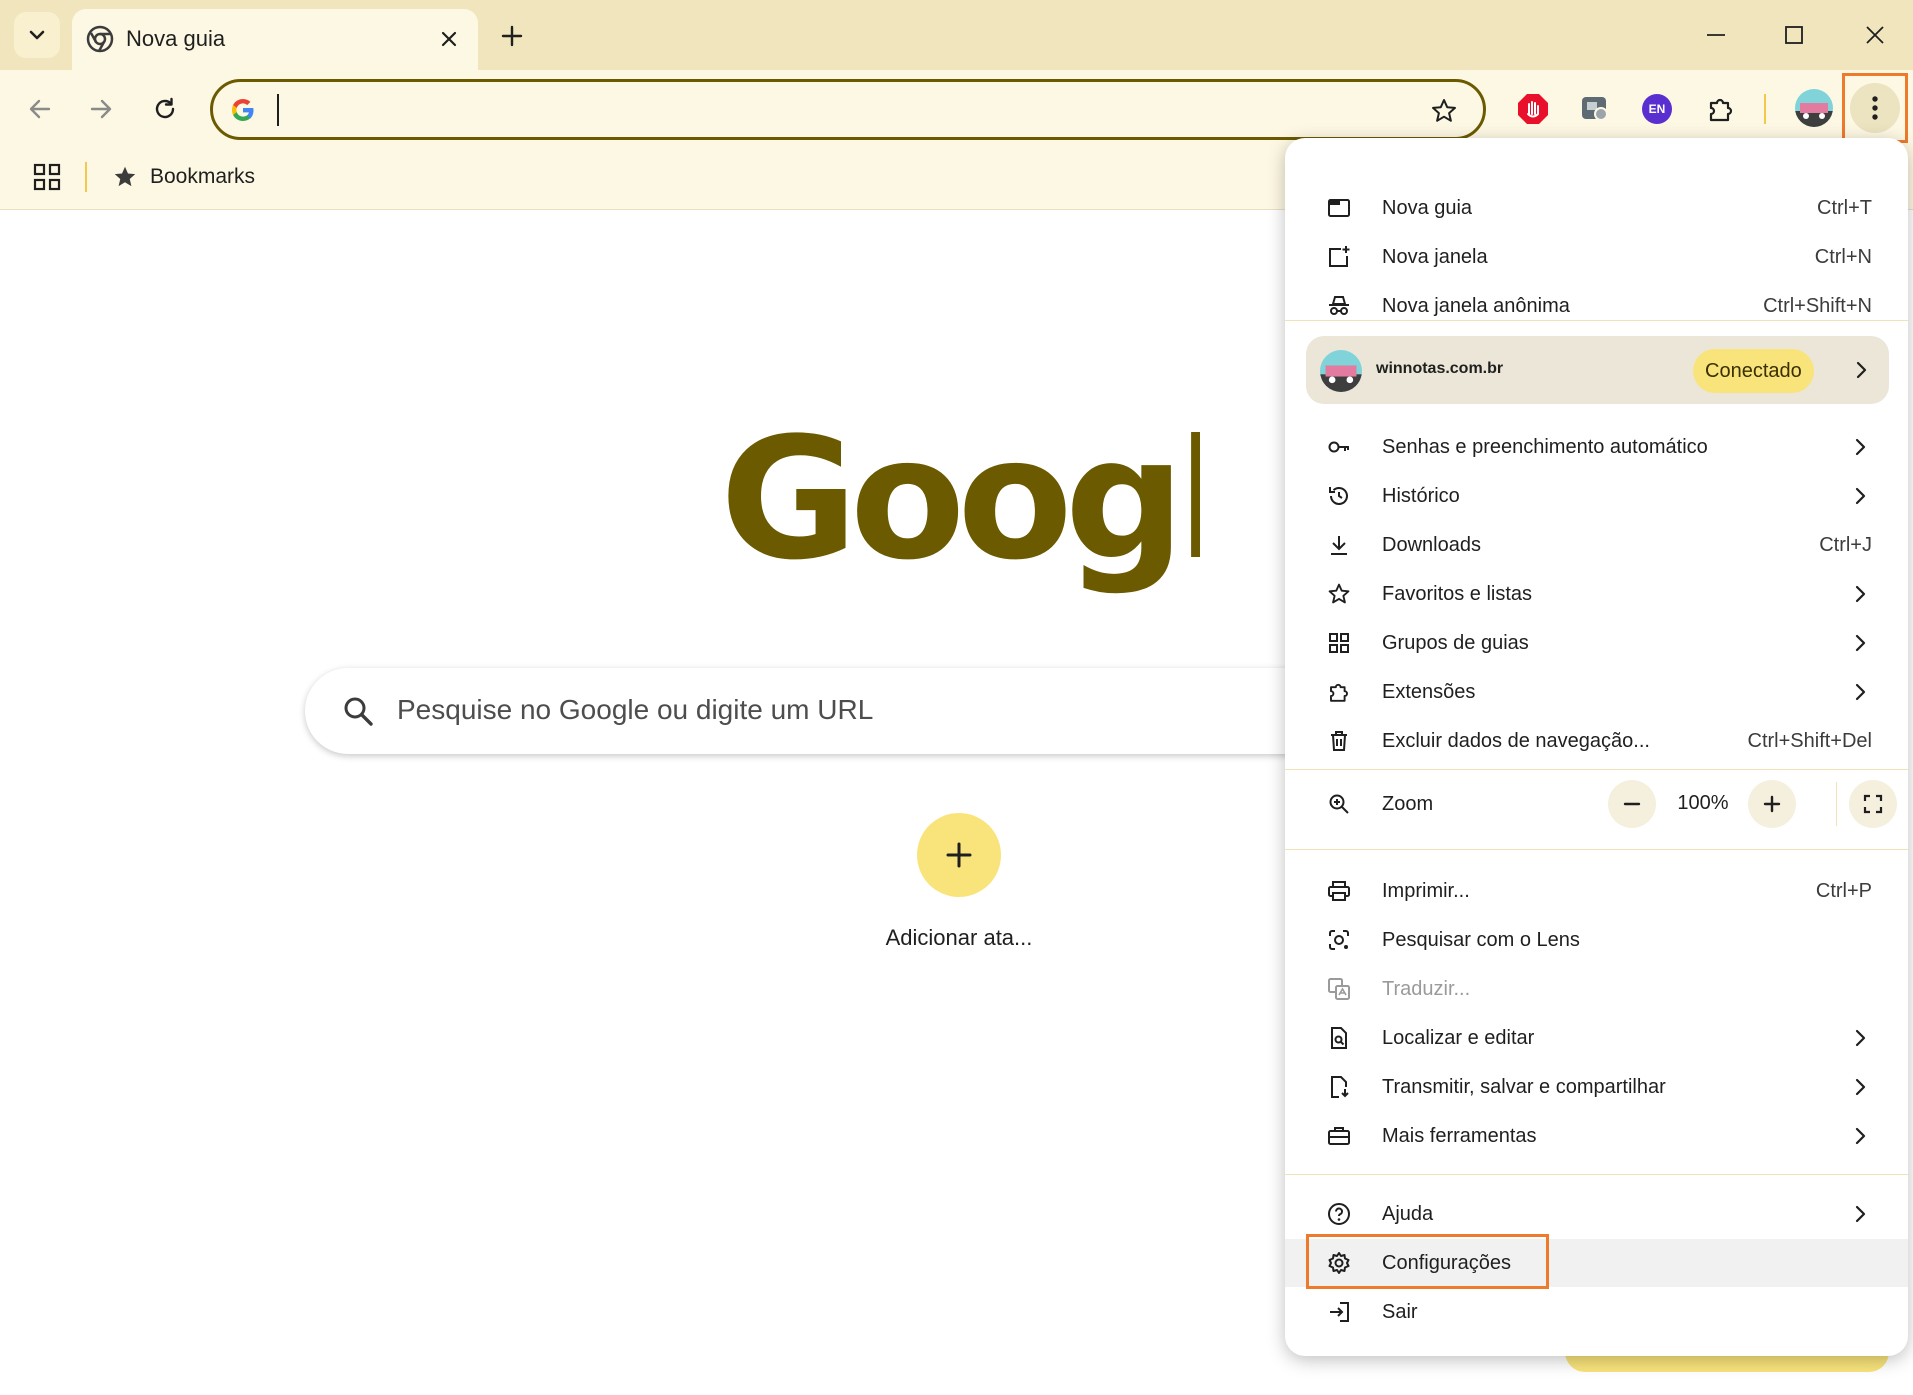 The height and width of the screenshot is (1395, 1913). I want to click on zoom-in-button, so click(1772, 804).